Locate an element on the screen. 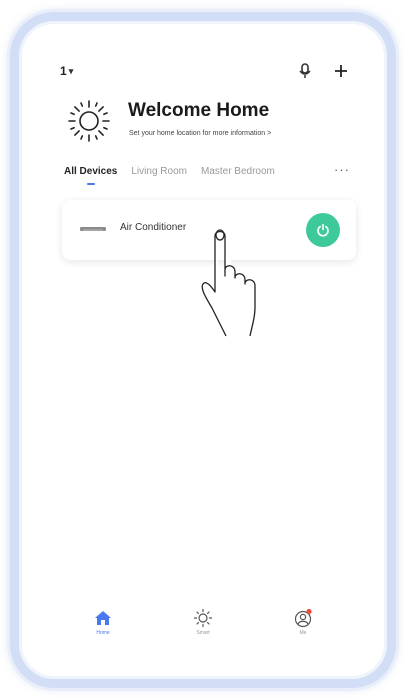 The width and height of the screenshot is (406, 699). page-title: Welcome Home is located at coordinates (199, 110).